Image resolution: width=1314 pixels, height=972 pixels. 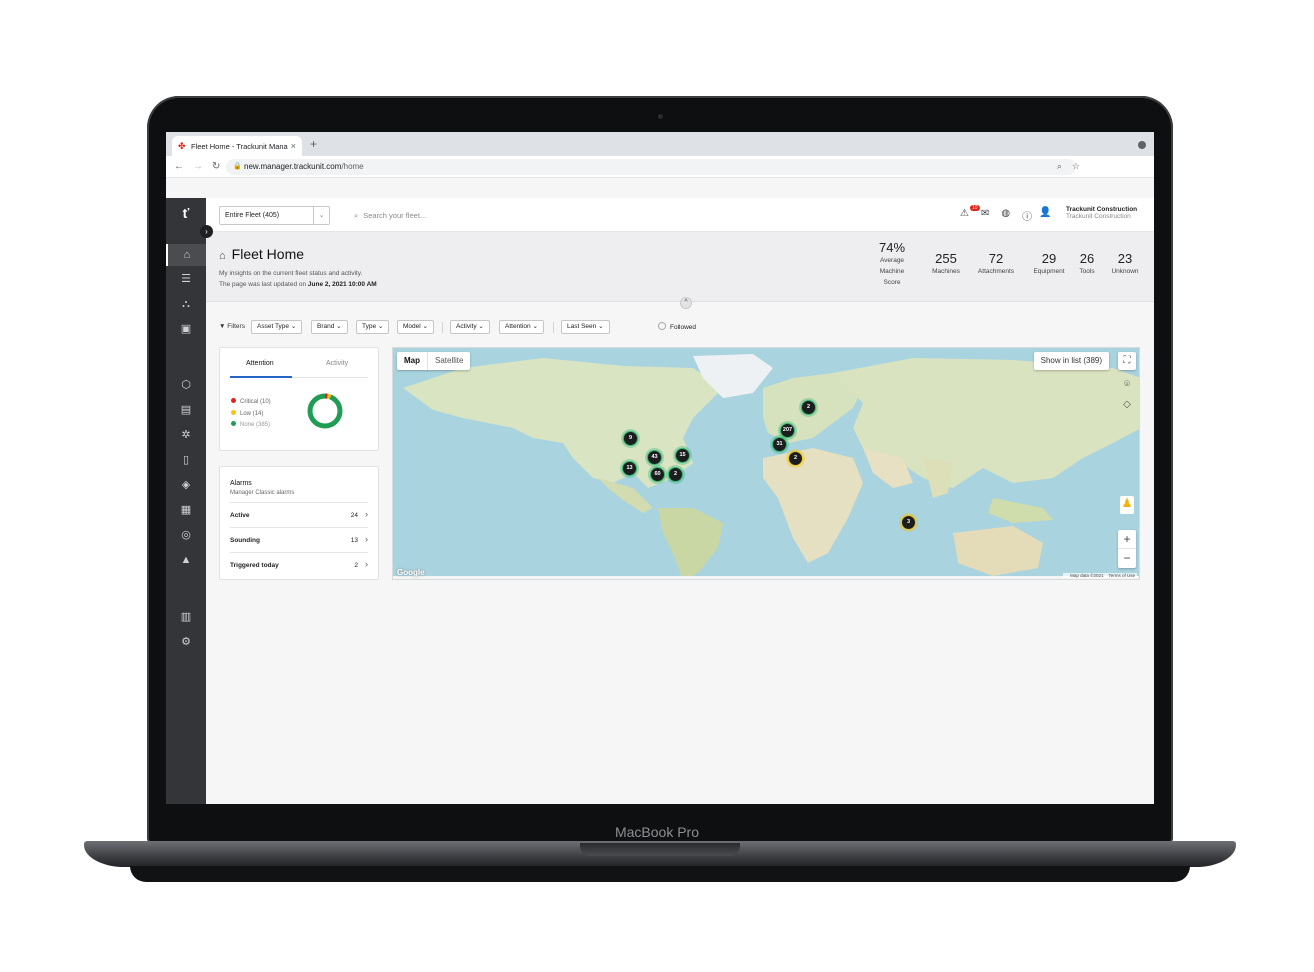 What do you see at coordinates (186, 460) in the screenshot?
I see `nav-device-icon: ▯` at bounding box center [186, 460].